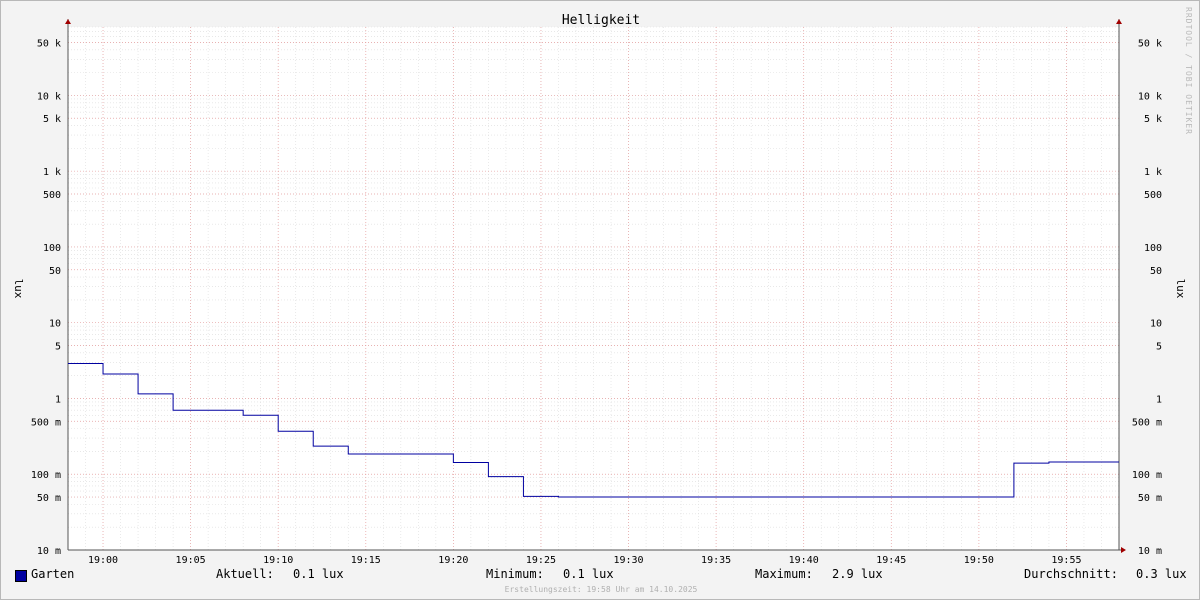  Describe the element at coordinates (49, 96) in the screenshot. I see `y-tick-label-left: 10 k` at that location.